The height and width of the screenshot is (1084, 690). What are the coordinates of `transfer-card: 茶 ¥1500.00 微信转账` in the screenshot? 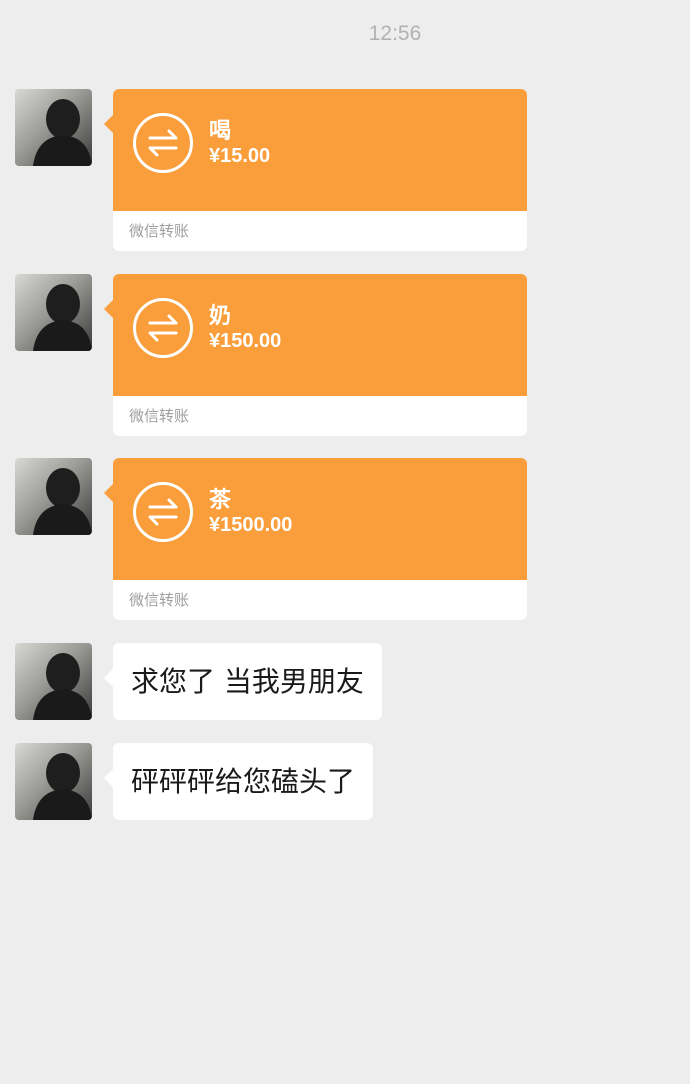 It's located at (315, 539).